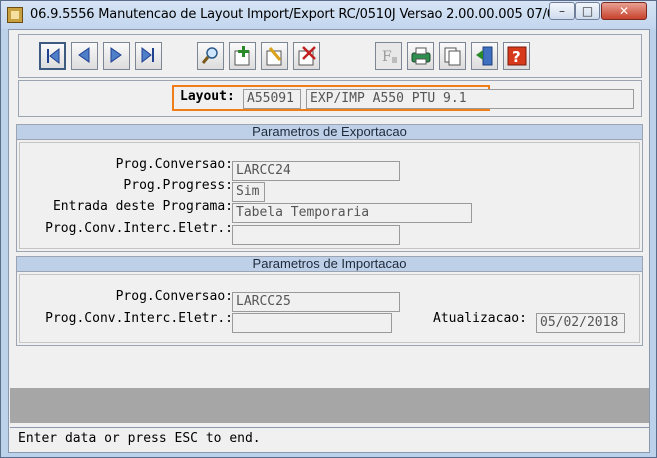  I want to click on edit-button, so click(274, 56).